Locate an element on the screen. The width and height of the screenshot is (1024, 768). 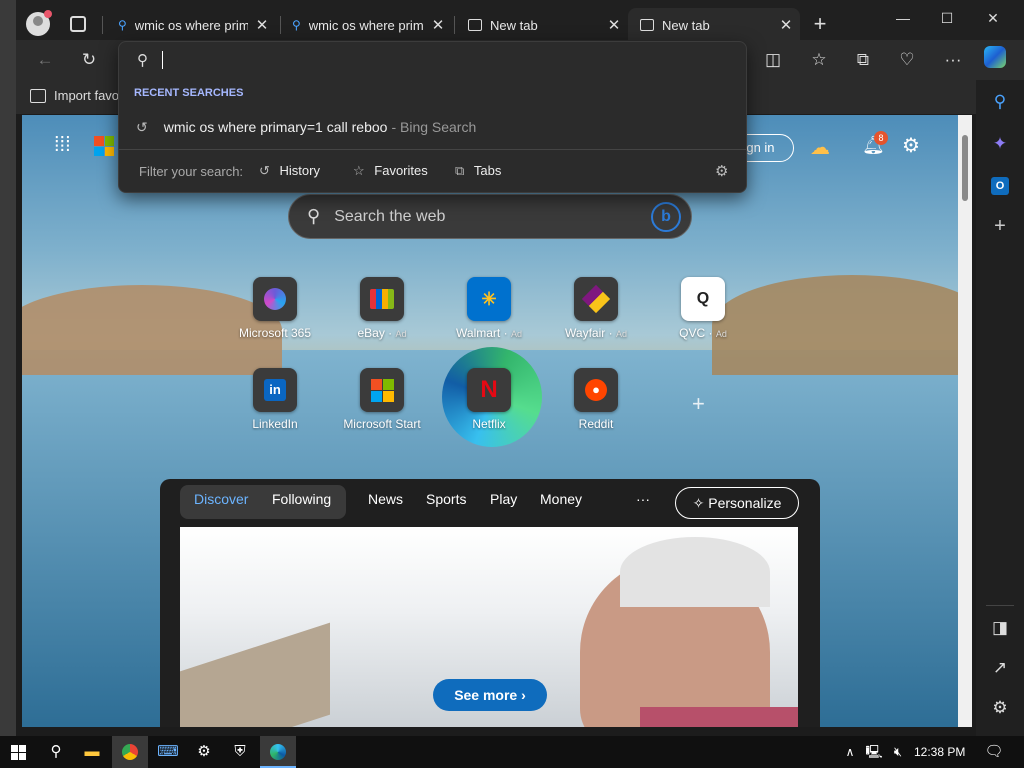
maximize-button: ☐ is located at coordinates (947, 18).